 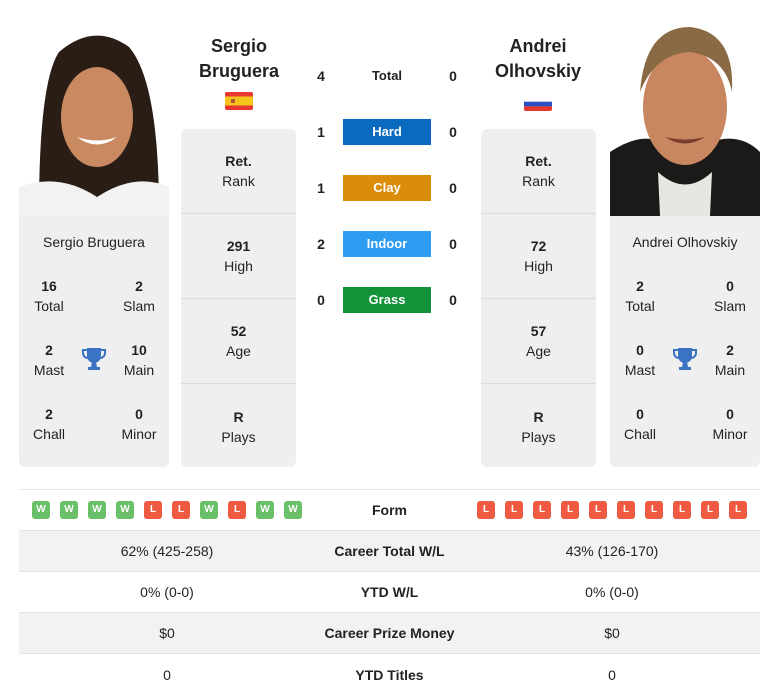 I want to click on player-left-full-name: Sergio Bruguera, so click(x=94, y=242).